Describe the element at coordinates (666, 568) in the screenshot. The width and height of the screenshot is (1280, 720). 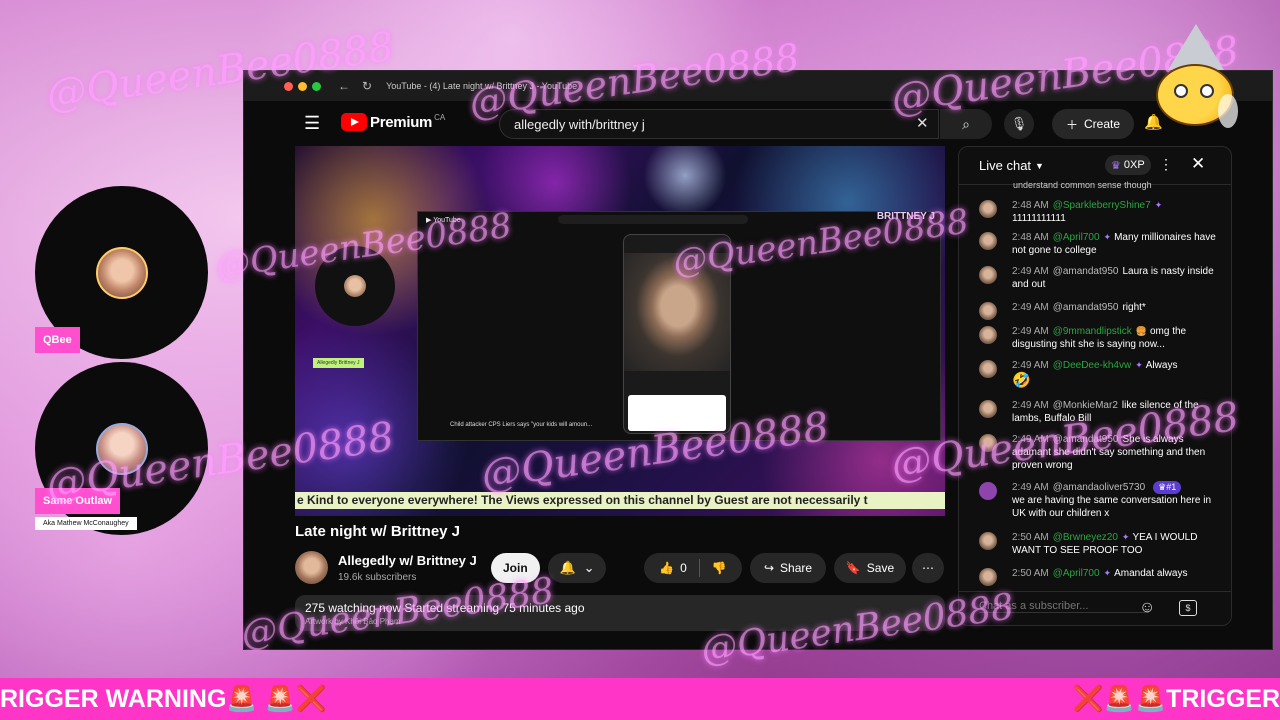
I see `thumbs-up-icon: 👍` at that location.